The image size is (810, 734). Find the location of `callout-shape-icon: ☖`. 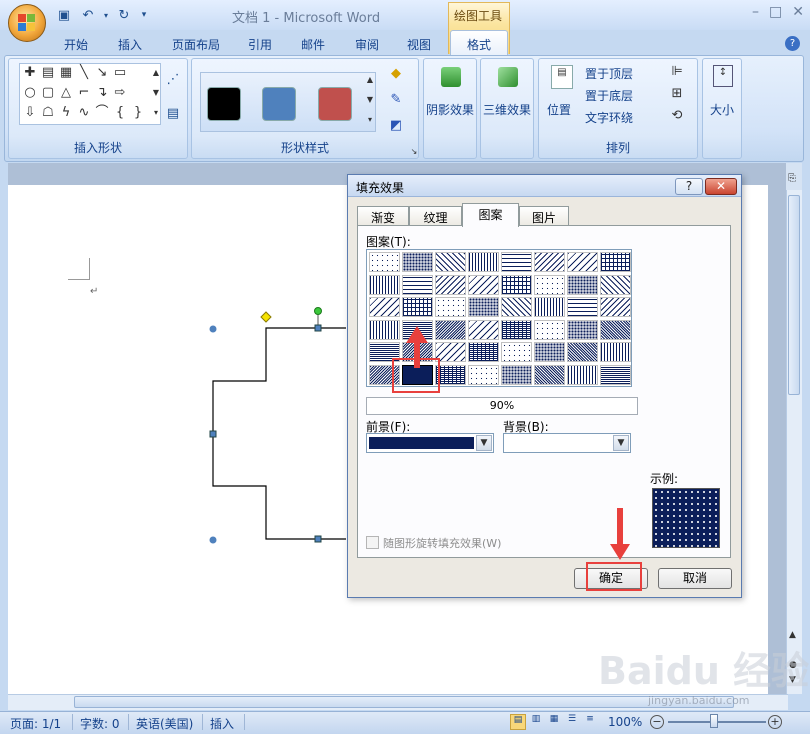

callout-shape-icon: ☖ is located at coordinates (48, 113).